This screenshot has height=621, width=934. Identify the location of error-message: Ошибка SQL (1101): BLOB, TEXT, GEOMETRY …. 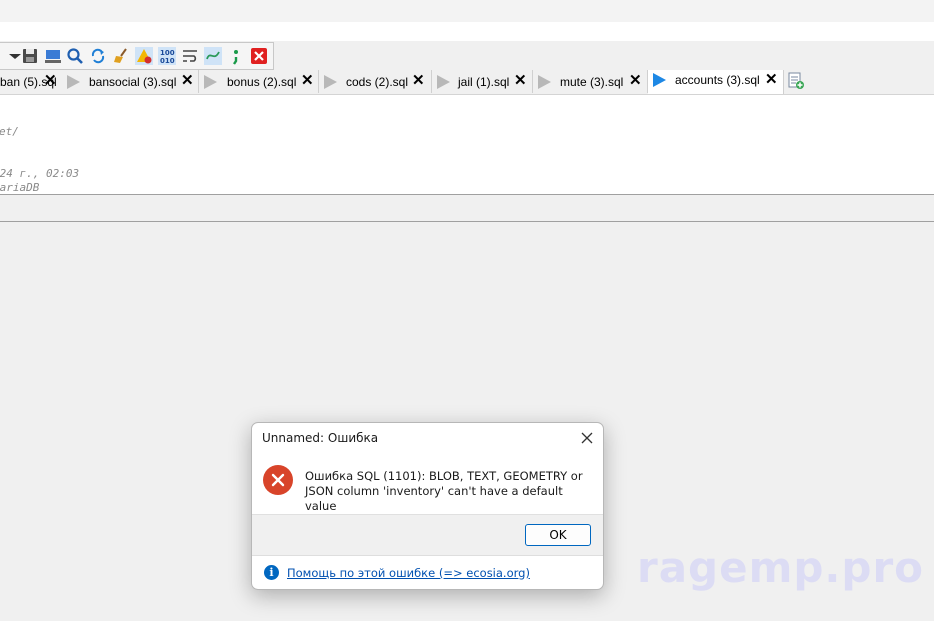
(444, 491).